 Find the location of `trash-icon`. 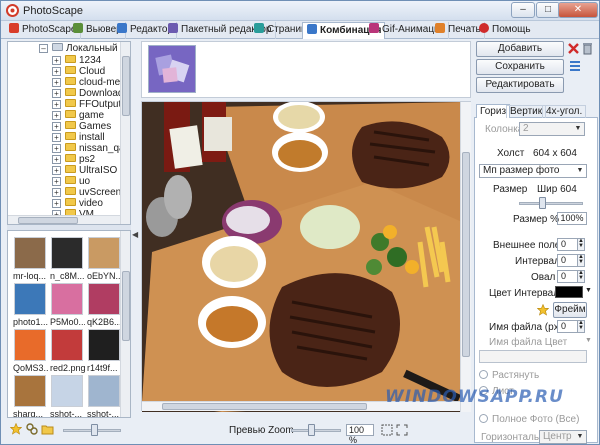

trash-icon is located at coordinates (587, 48).